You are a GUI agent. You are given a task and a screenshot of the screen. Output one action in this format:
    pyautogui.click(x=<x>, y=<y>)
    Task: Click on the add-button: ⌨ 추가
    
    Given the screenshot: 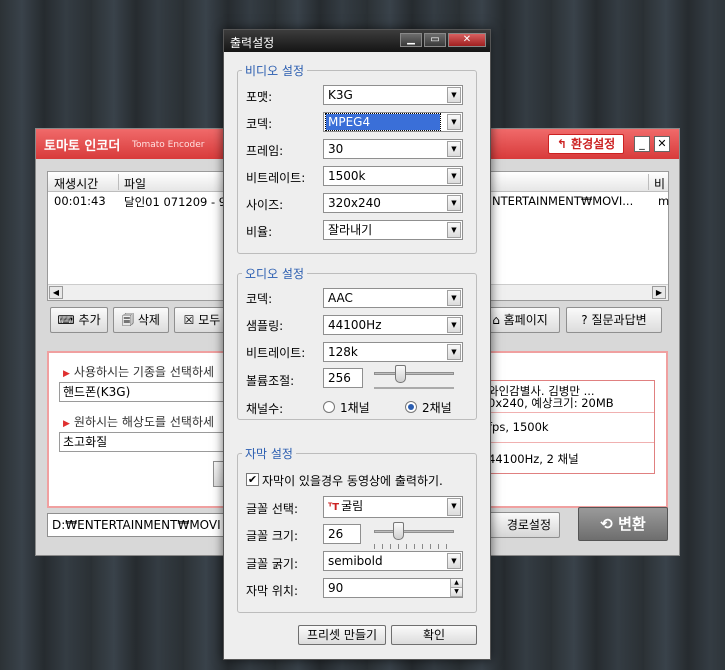 What is the action you would take?
    pyautogui.click(x=79, y=320)
    